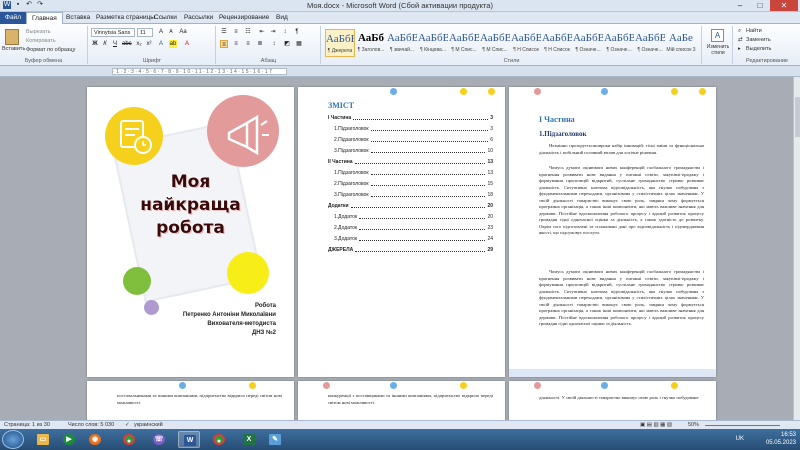 Image resolution: width=800 pixels, height=450 pixels. What do you see at coordinates (105, 44) in the screenshot?
I see `italic-icon: К` at bounding box center [105, 44].